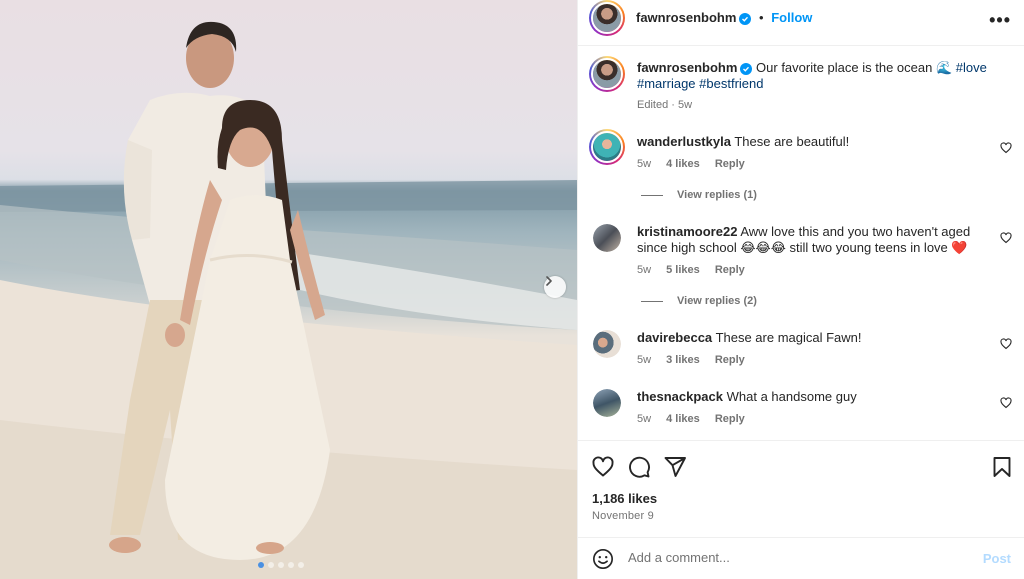  I want to click on hashtag-link: #marriage, so click(666, 83).